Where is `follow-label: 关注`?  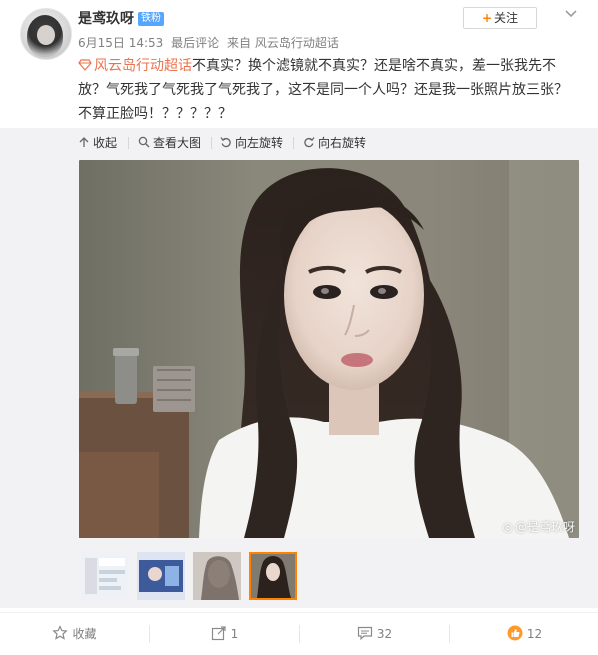 follow-label: 关注 is located at coordinates (506, 18).